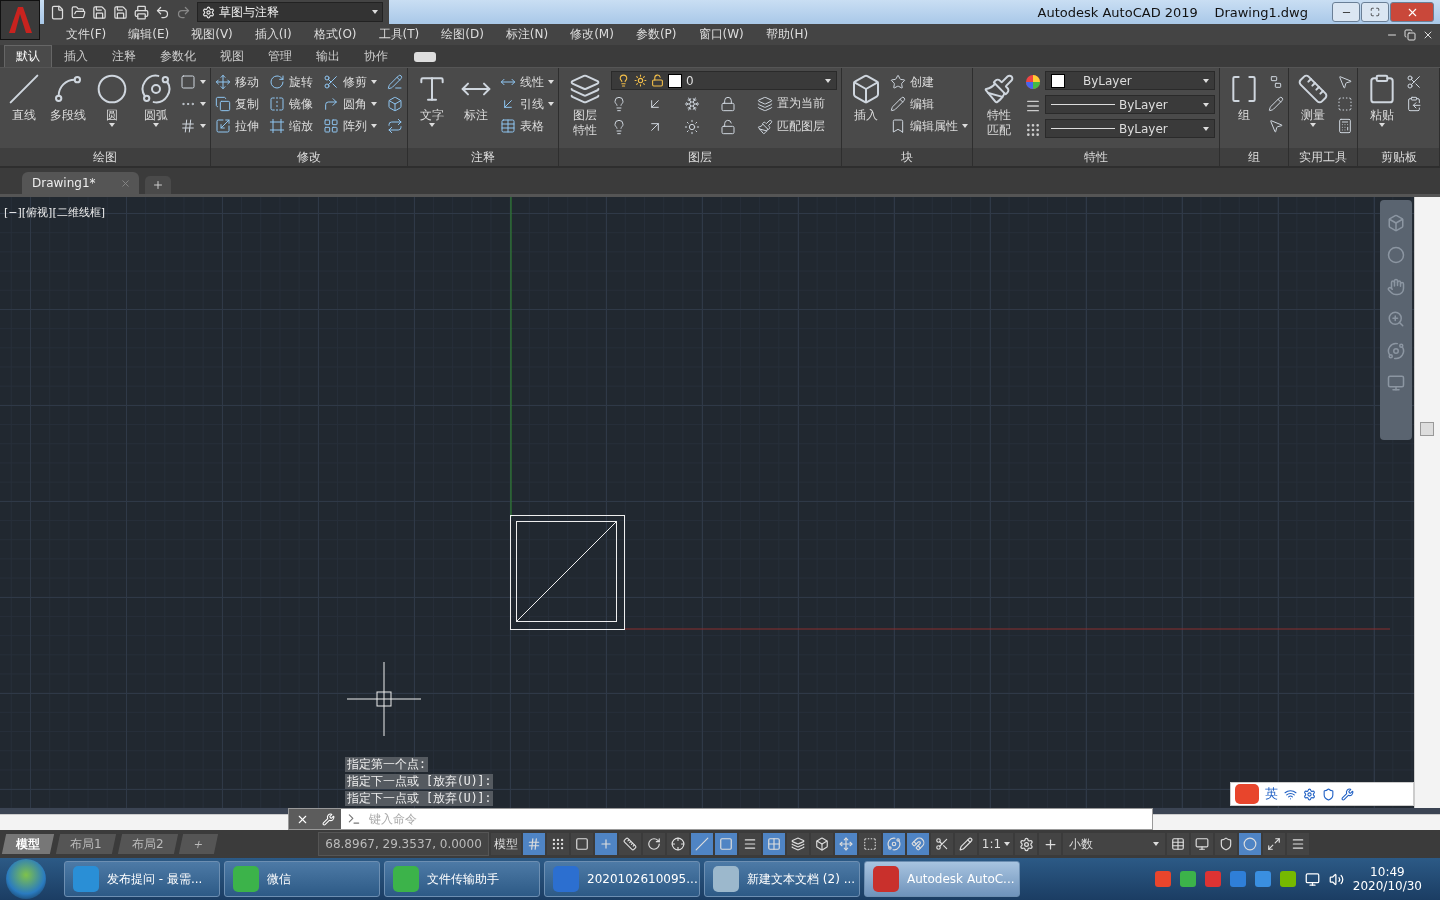 Image resolution: width=1440 pixels, height=900 pixels. Describe the element at coordinates (85, 844) in the screenshot. I see `layout-tab: 布局1` at that location.